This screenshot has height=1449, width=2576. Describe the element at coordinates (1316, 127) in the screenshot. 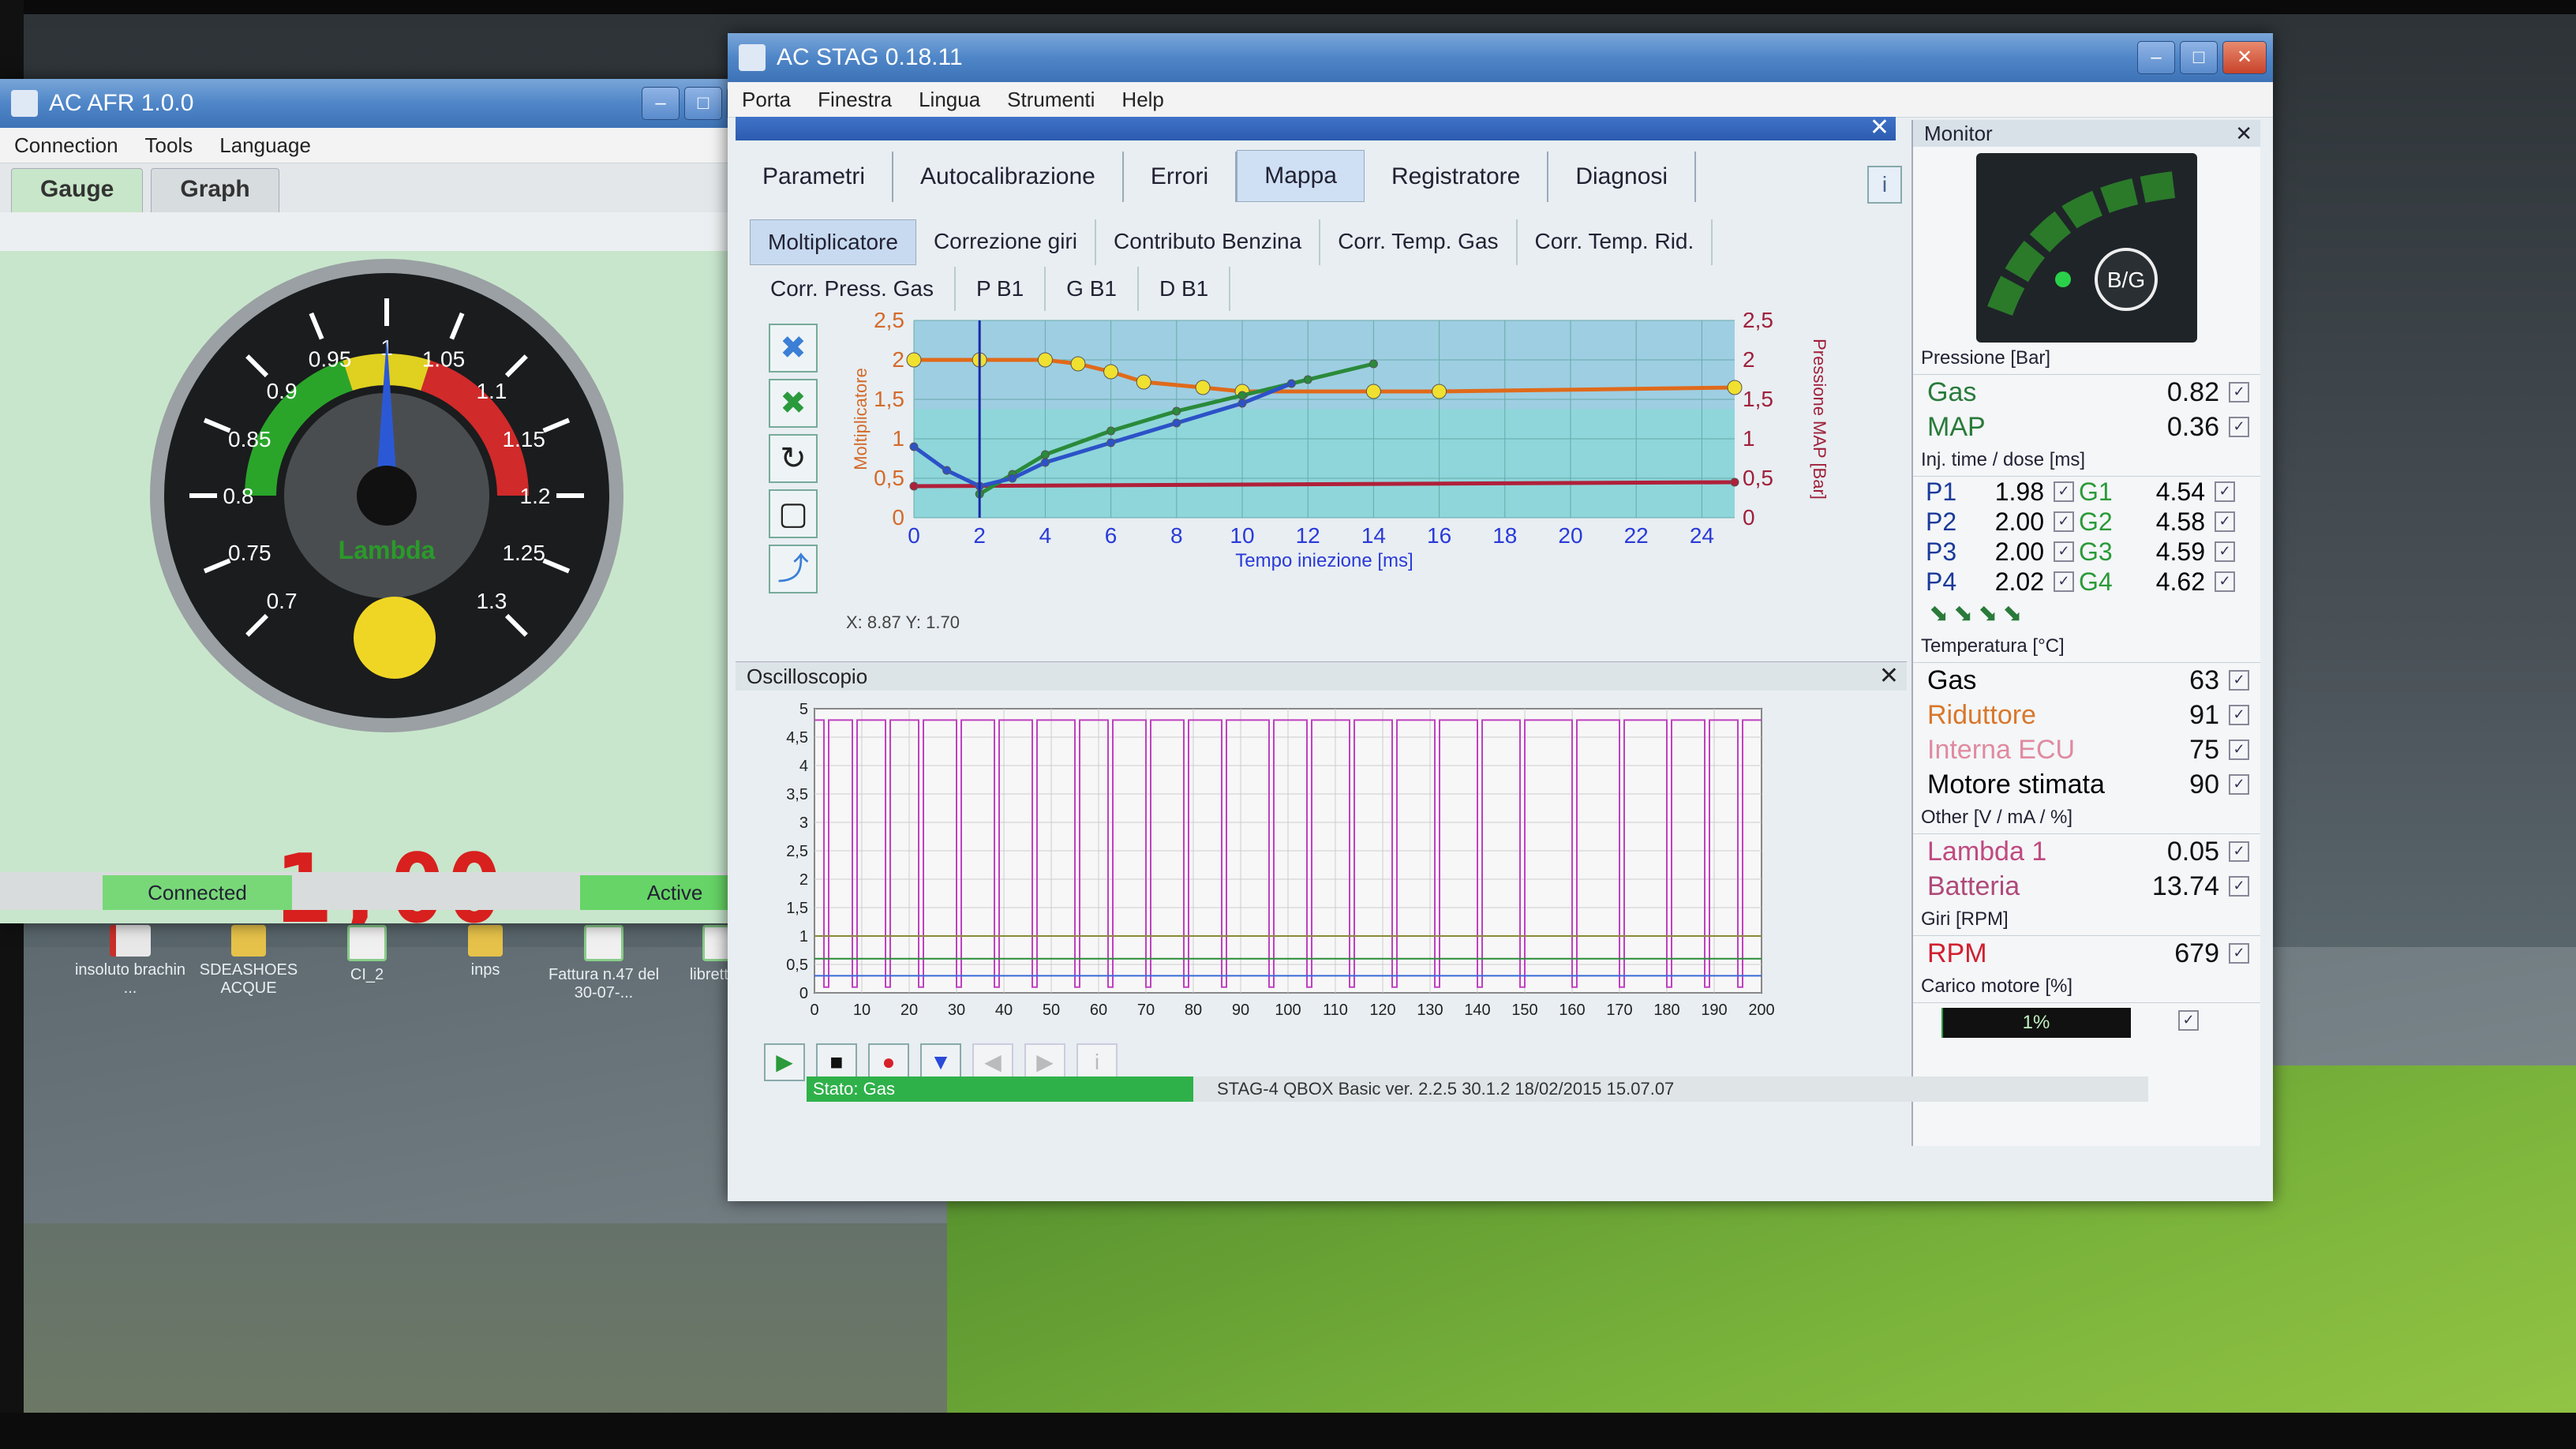

I see `panel-header-bar: ✕` at that location.